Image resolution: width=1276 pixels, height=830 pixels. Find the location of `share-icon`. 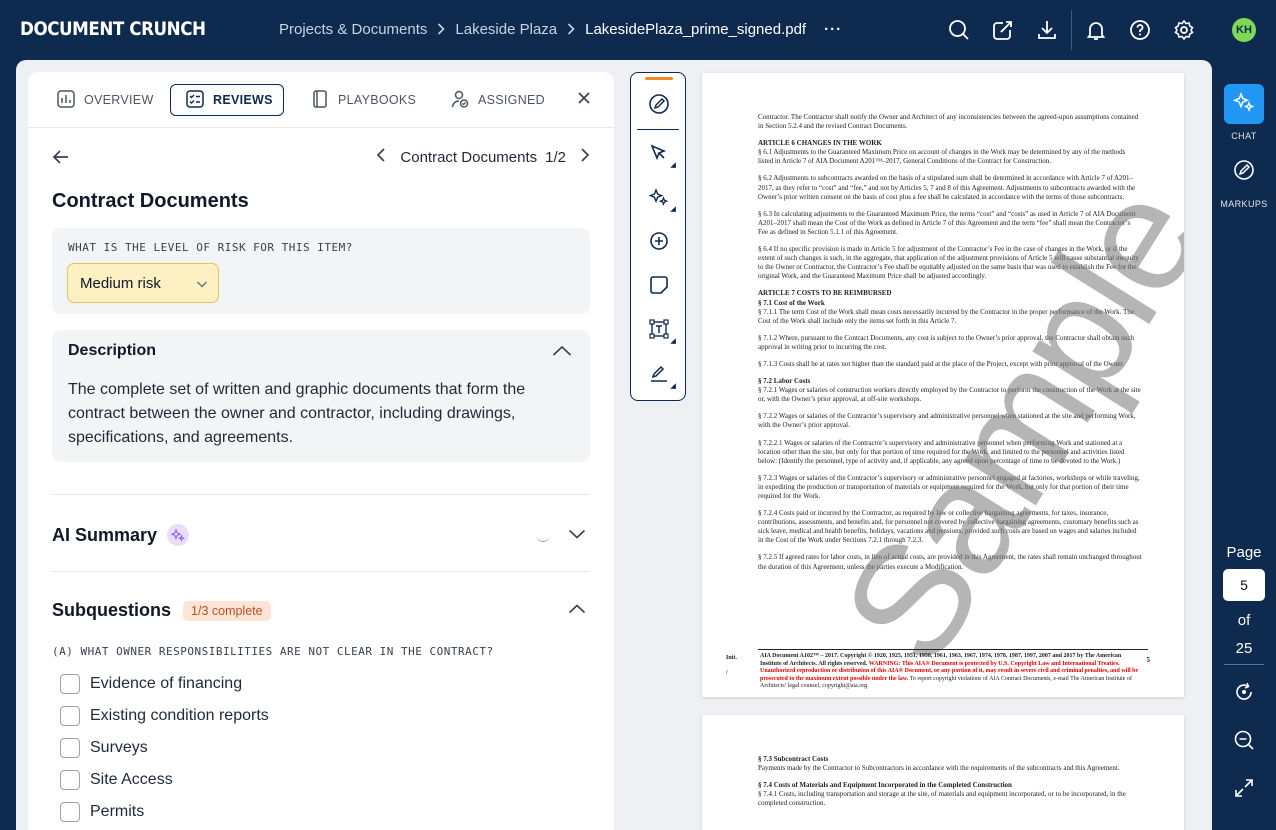

share-icon is located at coordinates (1003, 30).